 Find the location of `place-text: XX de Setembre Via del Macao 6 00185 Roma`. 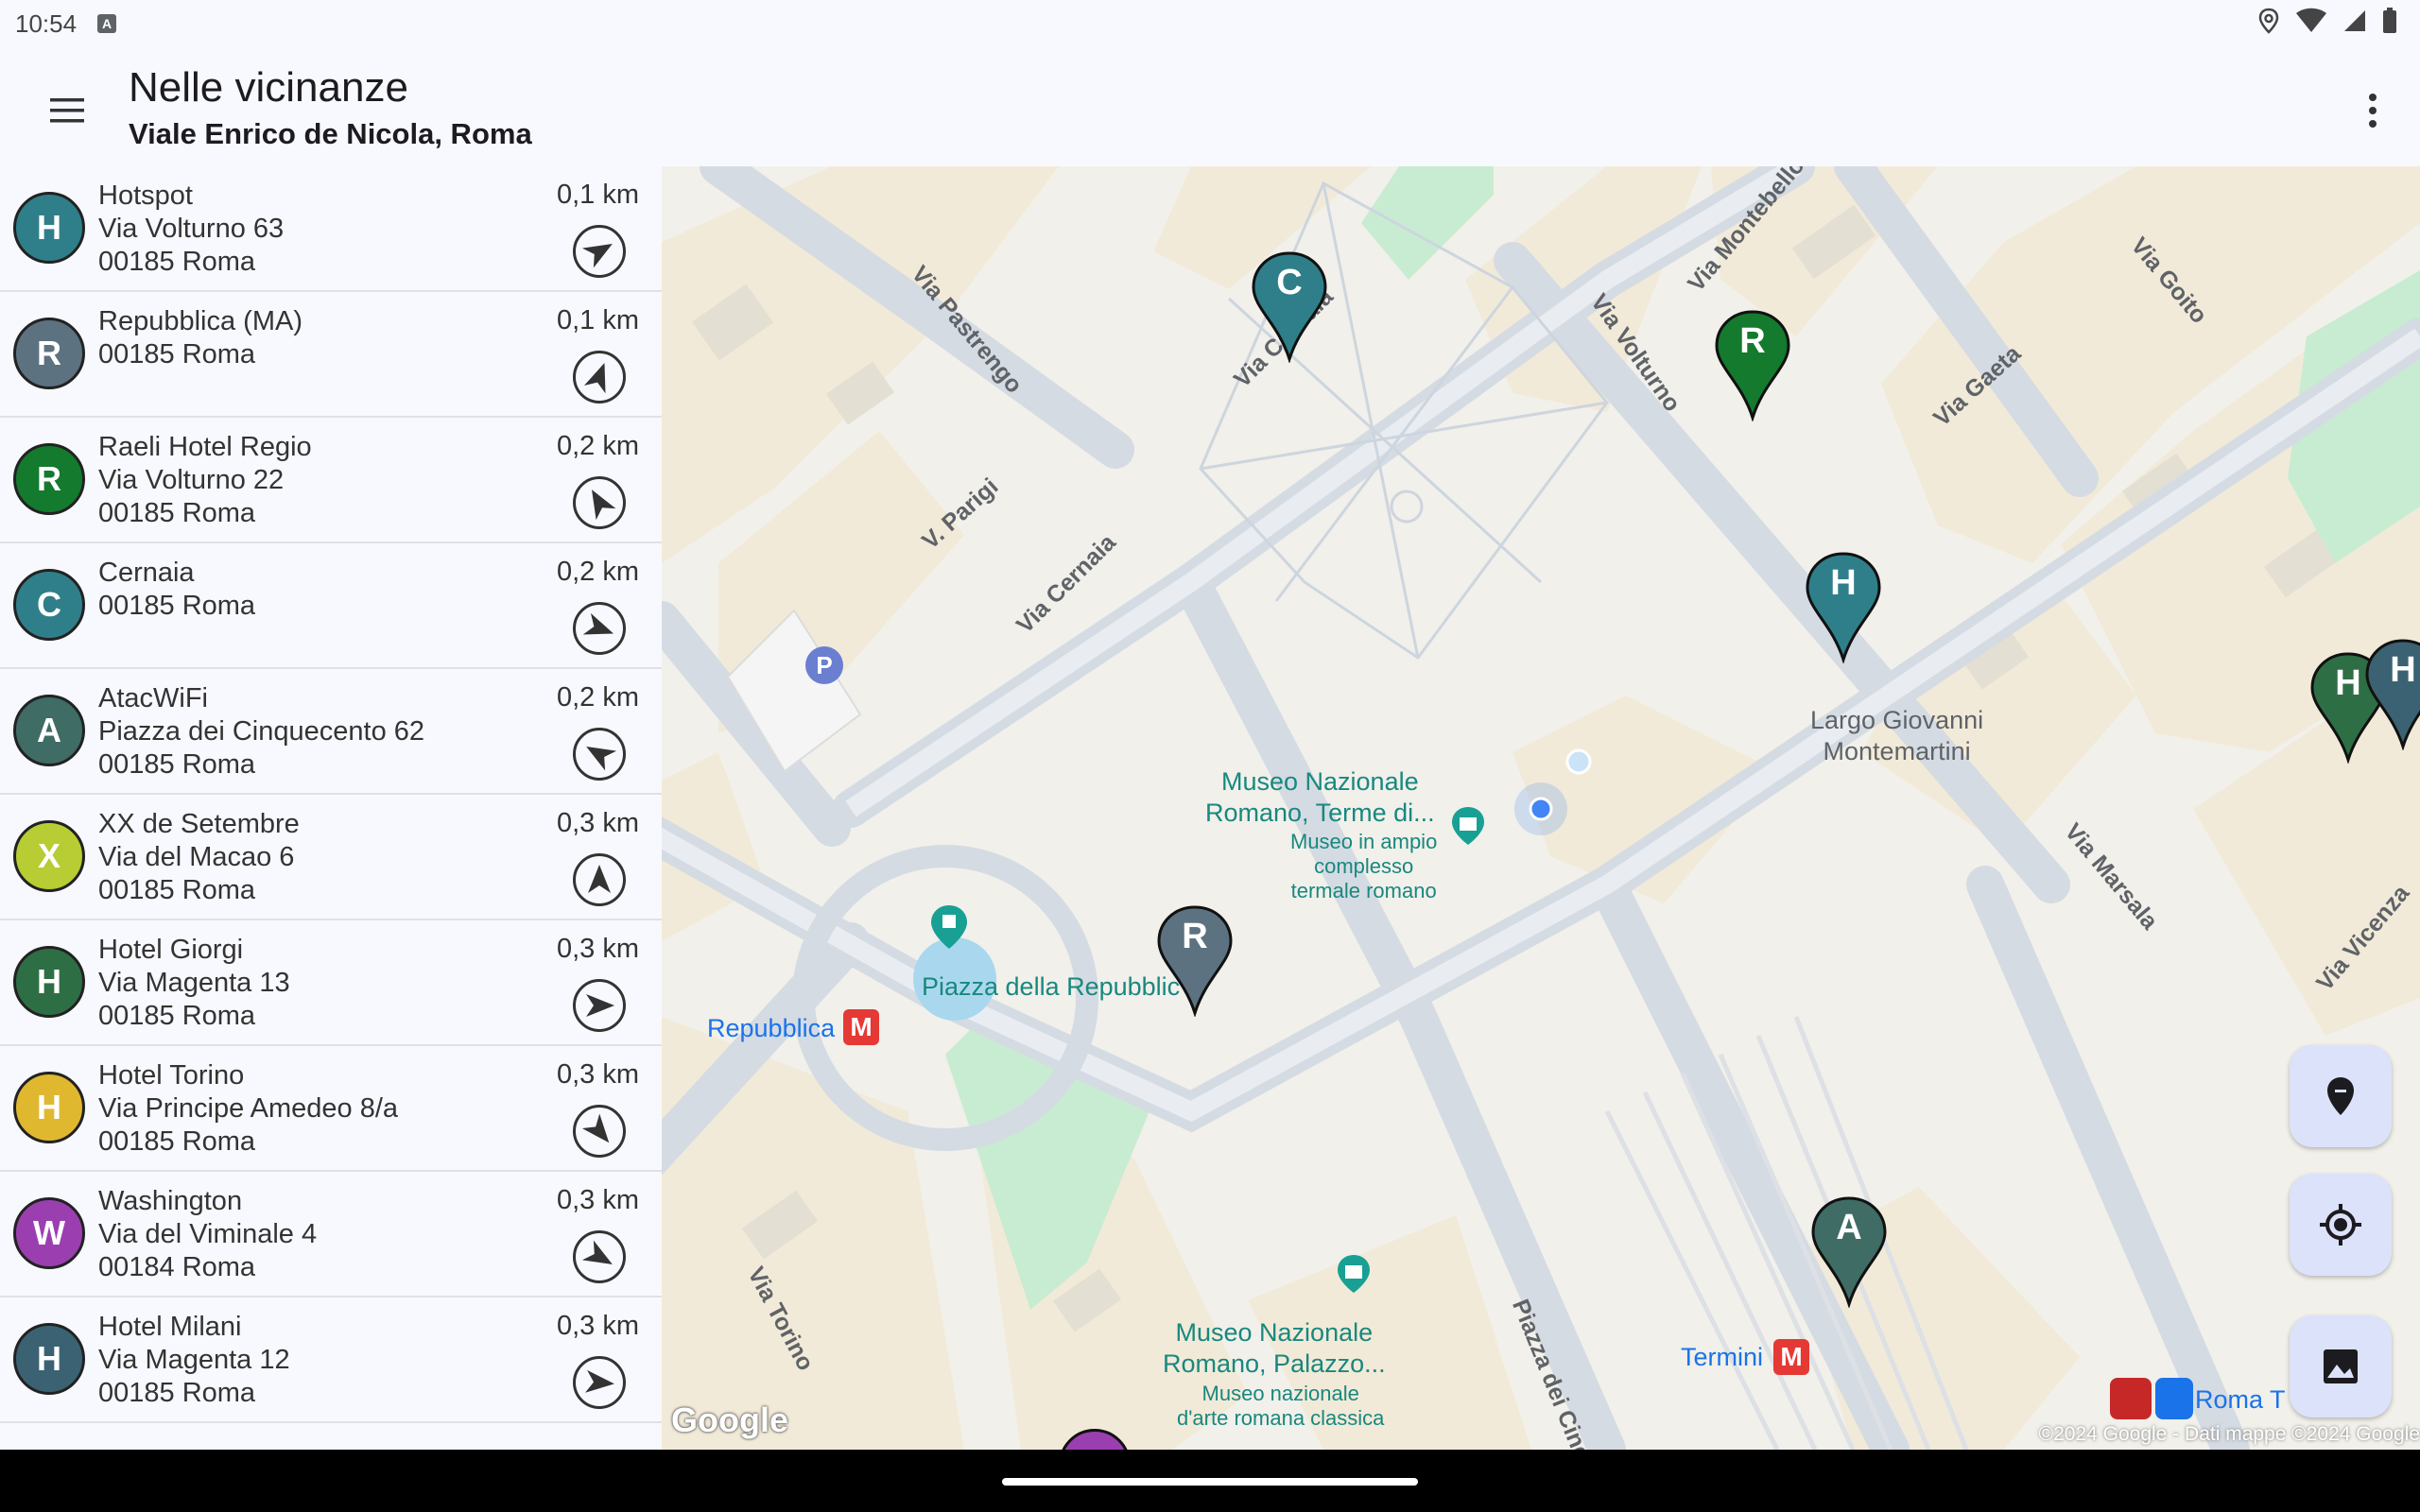

place-text: XX de Setembre Via del Macao 6 00185 Roma is located at coordinates (199, 857).